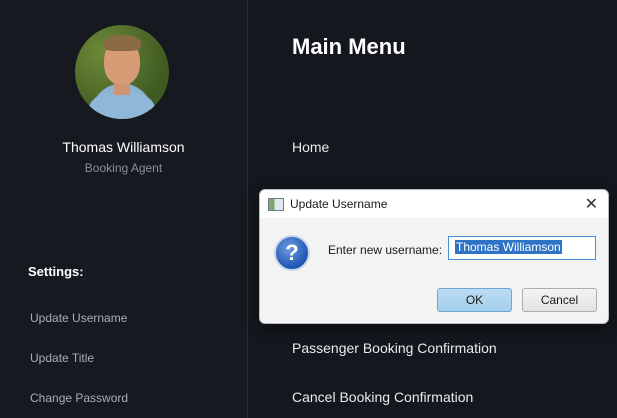 The width and height of the screenshot is (617, 418). What do you see at coordinates (434, 204) in the screenshot?
I see `dialog-titlebar: Update Username ✕` at bounding box center [434, 204].